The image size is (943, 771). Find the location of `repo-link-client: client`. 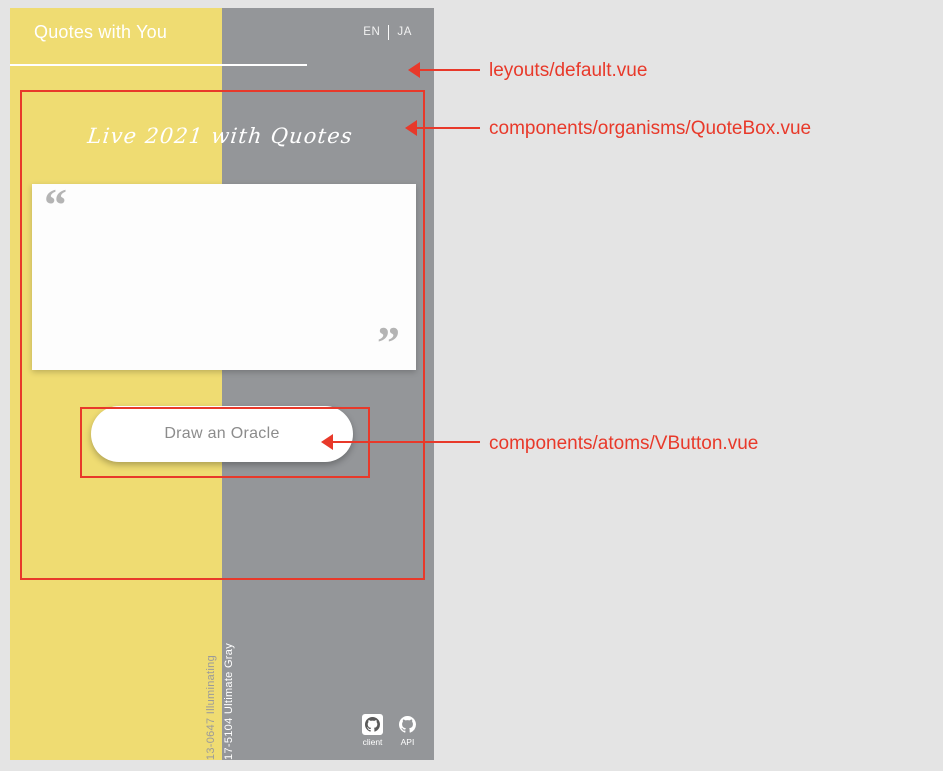

repo-link-client: client is located at coordinates (372, 730).